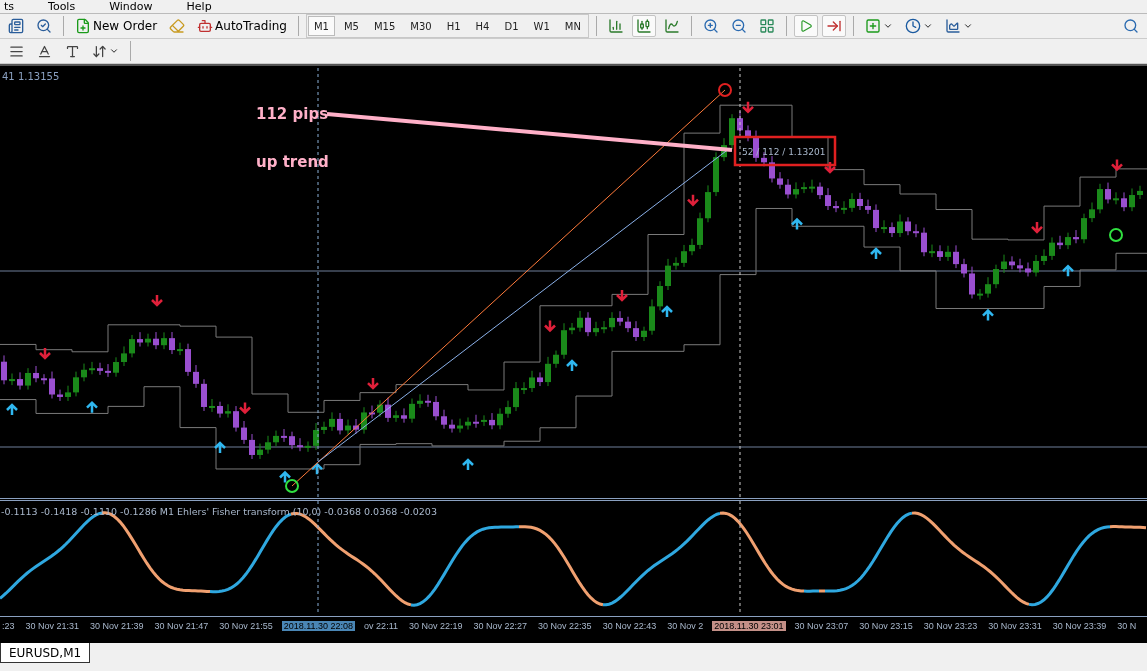 This screenshot has height=671, width=1147. I want to click on timeframe-button: M5, so click(351, 26).